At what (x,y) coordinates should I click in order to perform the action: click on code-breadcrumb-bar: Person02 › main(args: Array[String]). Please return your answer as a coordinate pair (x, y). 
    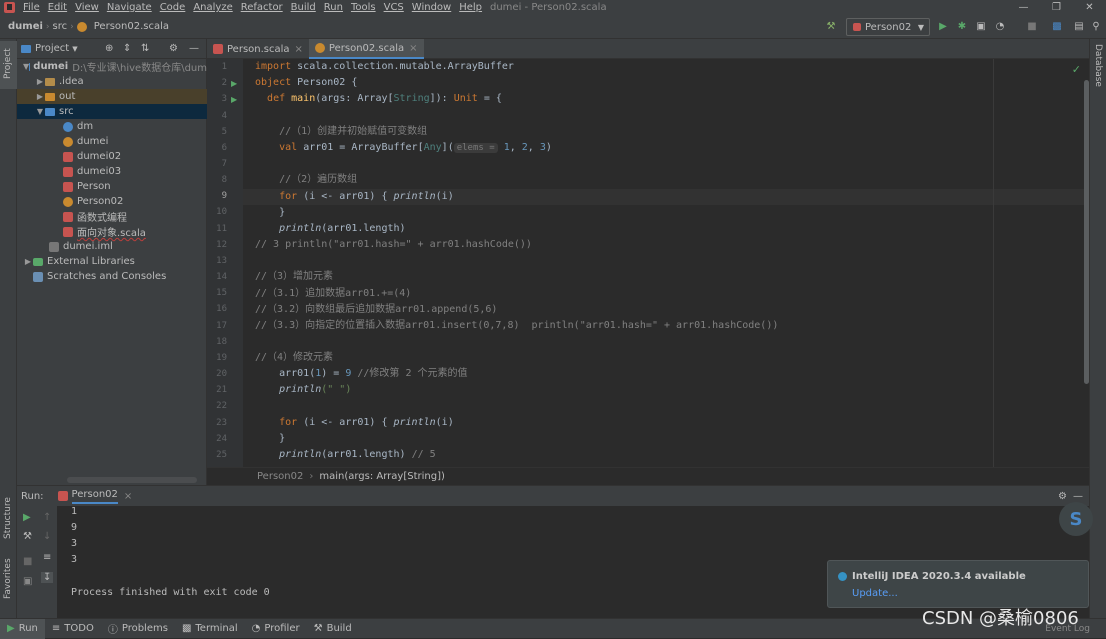
    Looking at the image, I should click on (648, 476).